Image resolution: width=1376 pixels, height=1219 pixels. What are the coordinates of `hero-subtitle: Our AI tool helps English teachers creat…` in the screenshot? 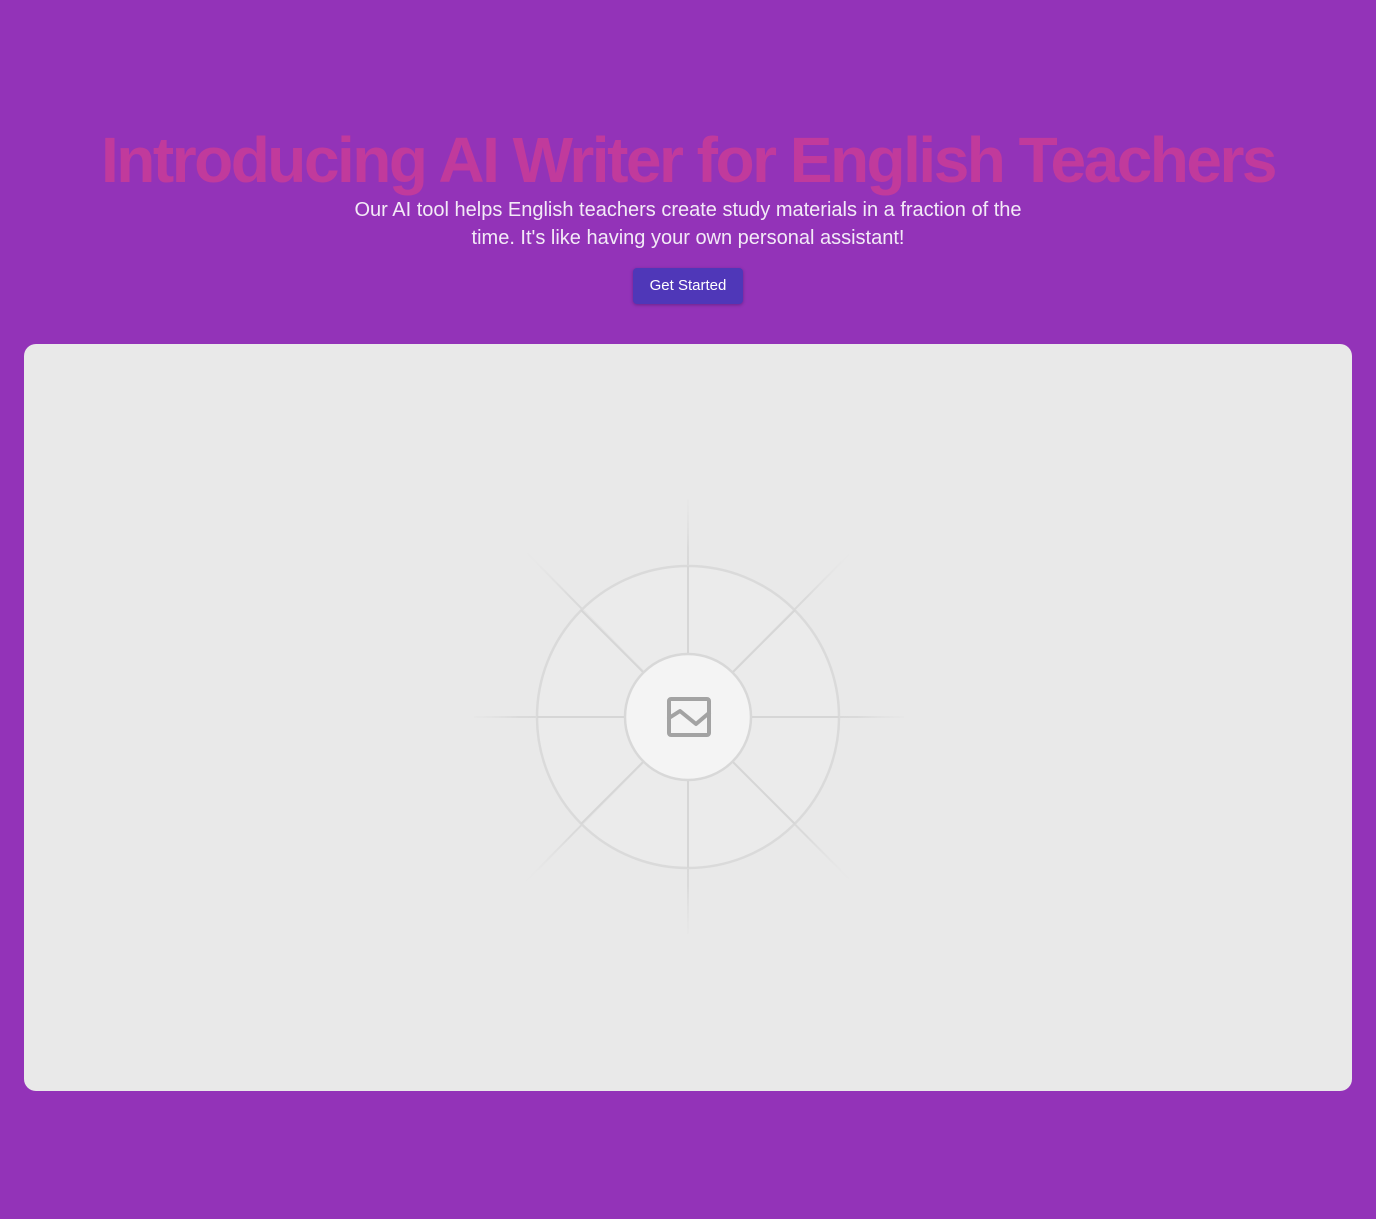 It's located at (688, 224).